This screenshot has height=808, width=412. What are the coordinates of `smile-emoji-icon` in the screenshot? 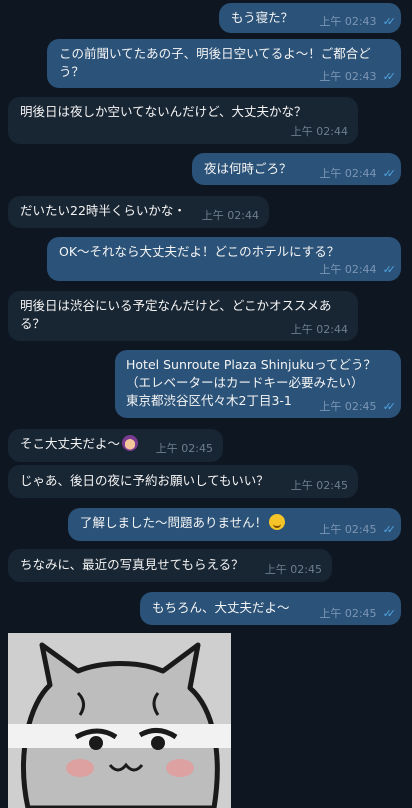 It's located at (277, 522).